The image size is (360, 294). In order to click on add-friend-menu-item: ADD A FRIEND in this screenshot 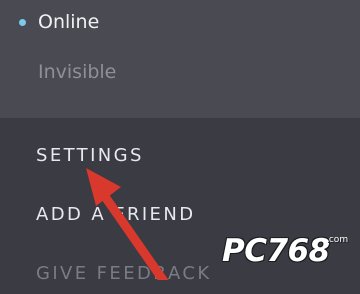, I will do `click(180, 215)`.